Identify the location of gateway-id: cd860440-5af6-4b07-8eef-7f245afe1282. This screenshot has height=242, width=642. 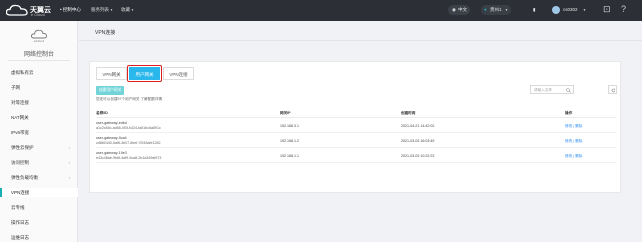
(128, 142).